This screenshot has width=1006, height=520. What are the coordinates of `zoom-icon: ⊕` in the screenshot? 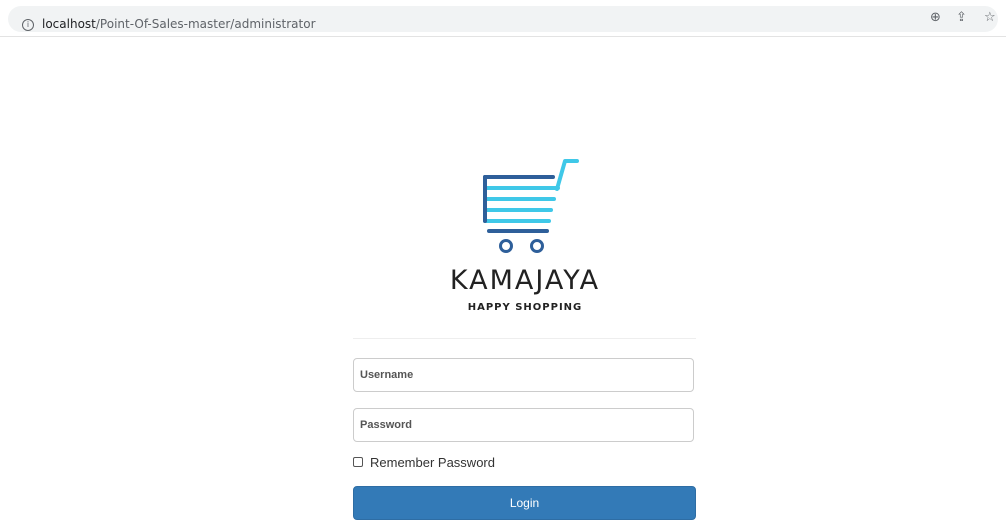 It's located at (935, 18).